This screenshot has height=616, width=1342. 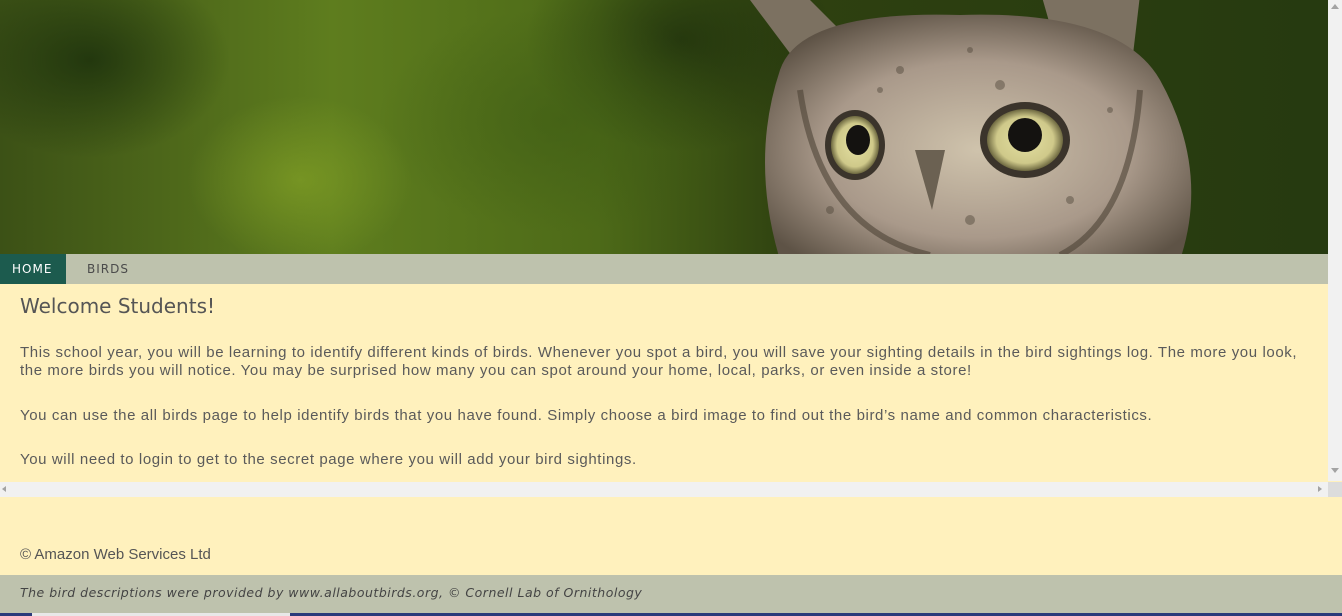 What do you see at coordinates (108, 269) in the screenshot?
I see `nav-item-birds: BIRDS` at bounding box center [108, 269].